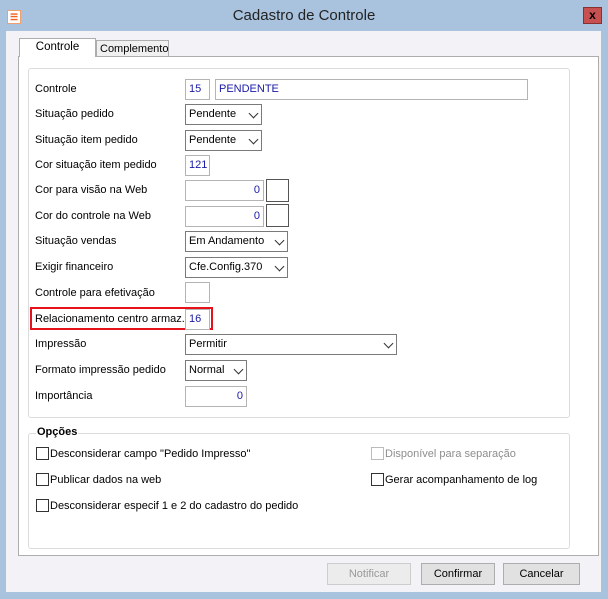 The width and height of the screenshot is (608, 599). I want to click on cor-controle-web-label: Cor do controle na Web, so click(93, 216).